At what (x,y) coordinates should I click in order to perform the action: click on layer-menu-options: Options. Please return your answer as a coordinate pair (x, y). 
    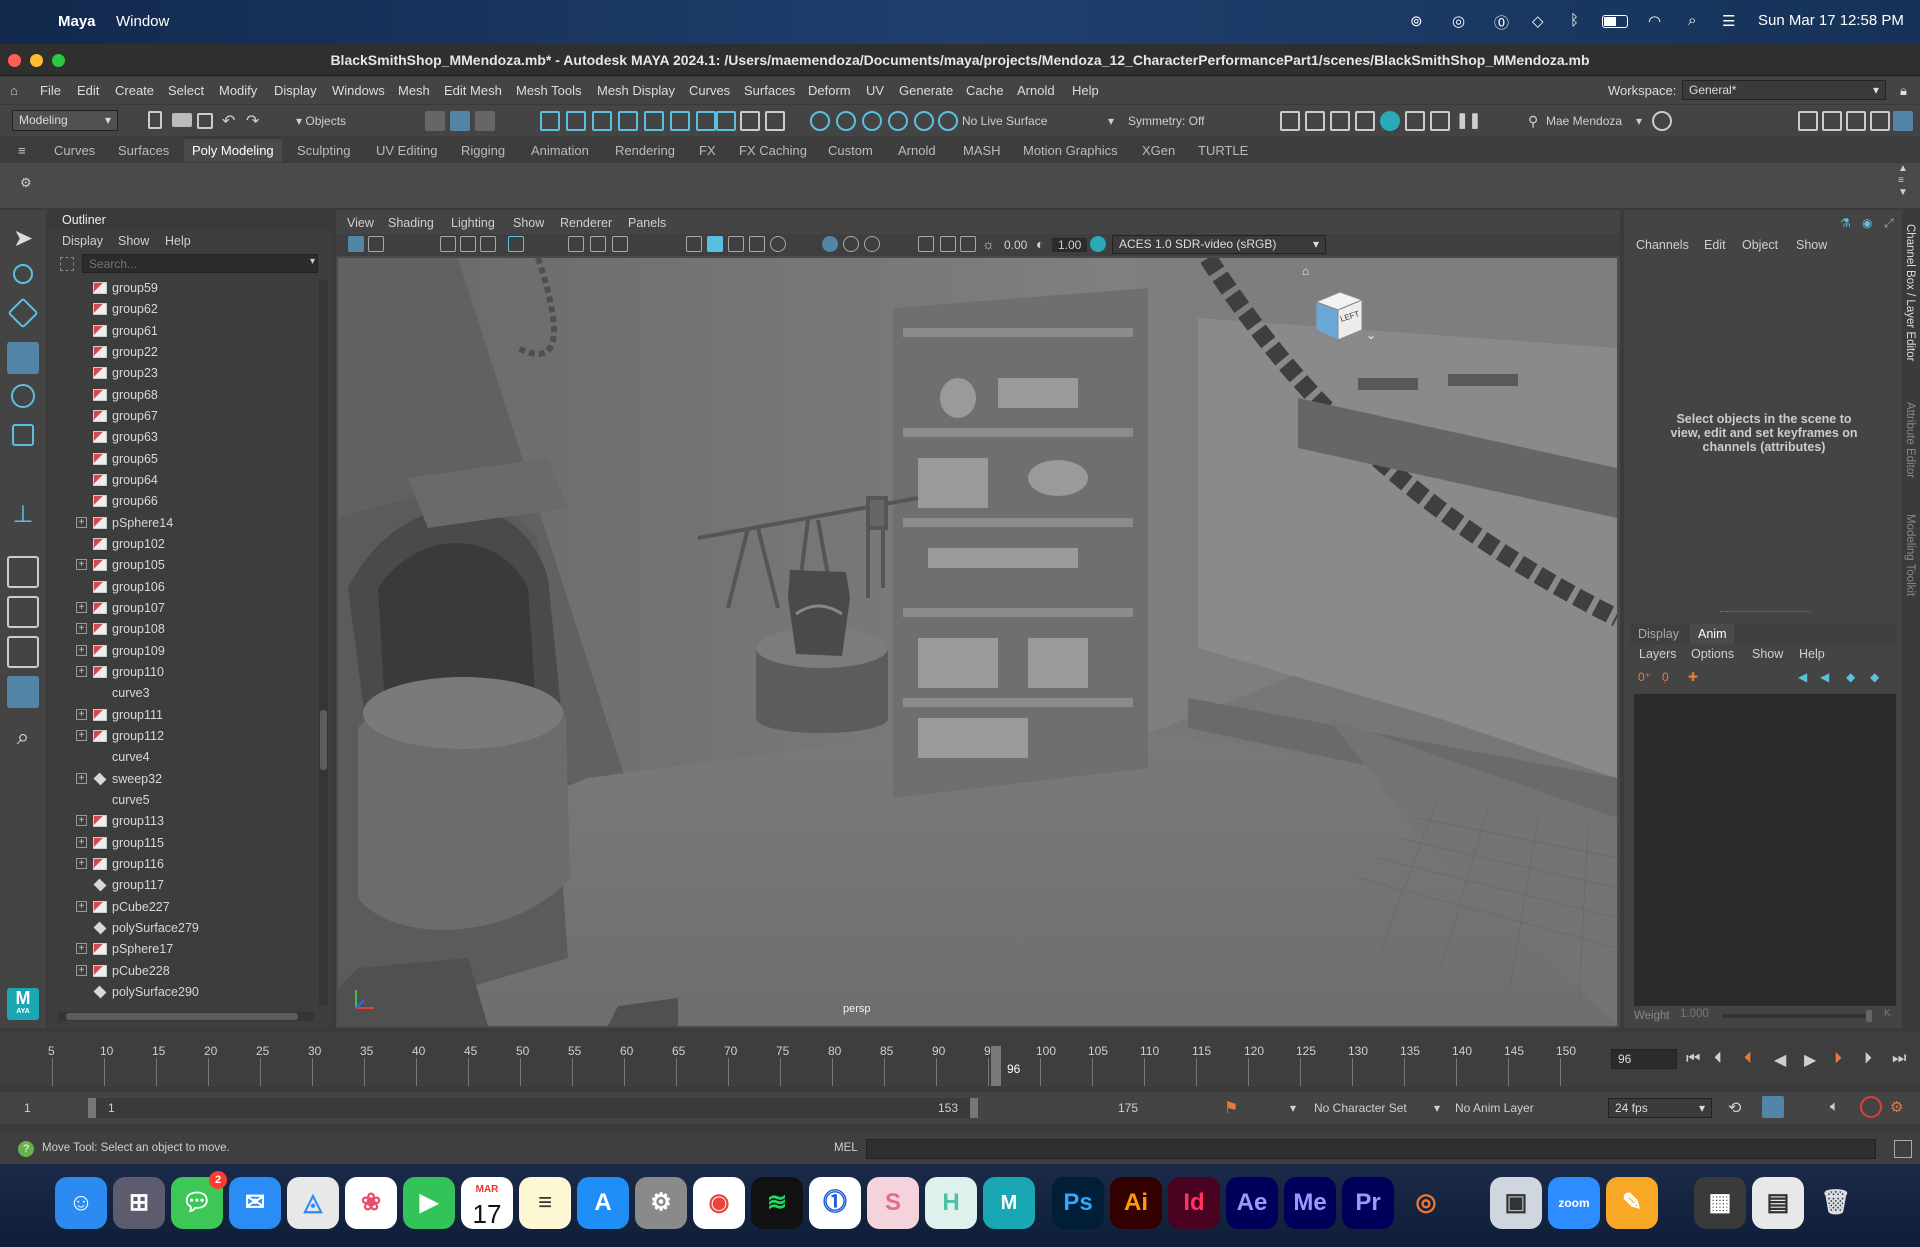
    Looking at the image, I should click on (1712, 654).